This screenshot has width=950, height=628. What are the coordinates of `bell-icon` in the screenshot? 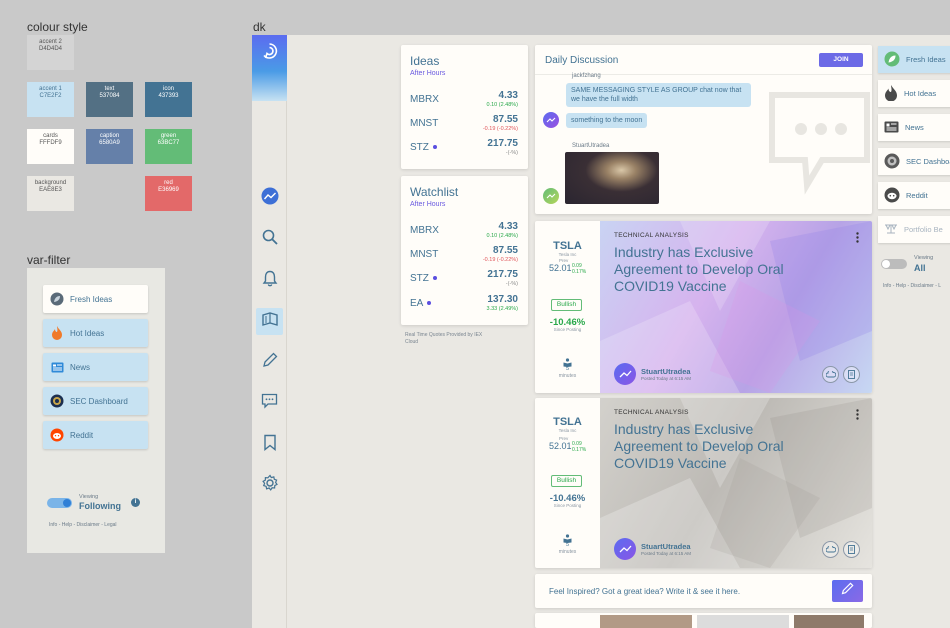 It's located at (270, 281).